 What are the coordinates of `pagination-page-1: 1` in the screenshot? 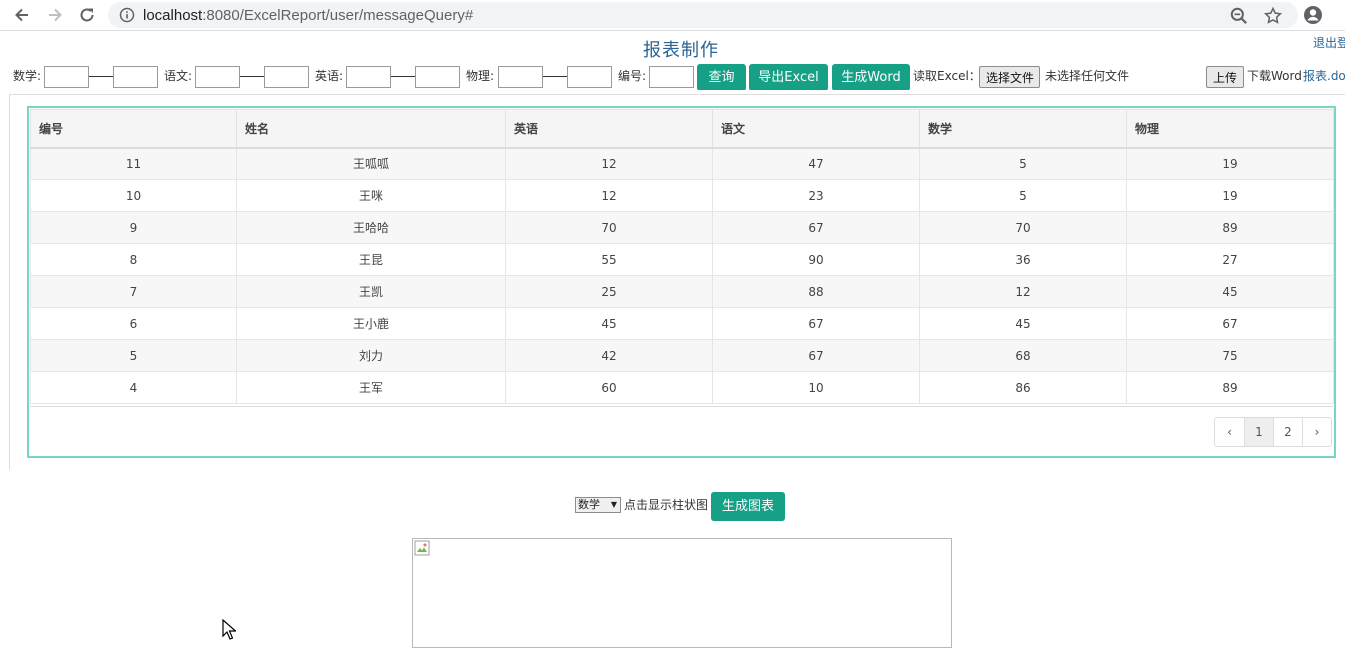 It's located at (1258, 432).